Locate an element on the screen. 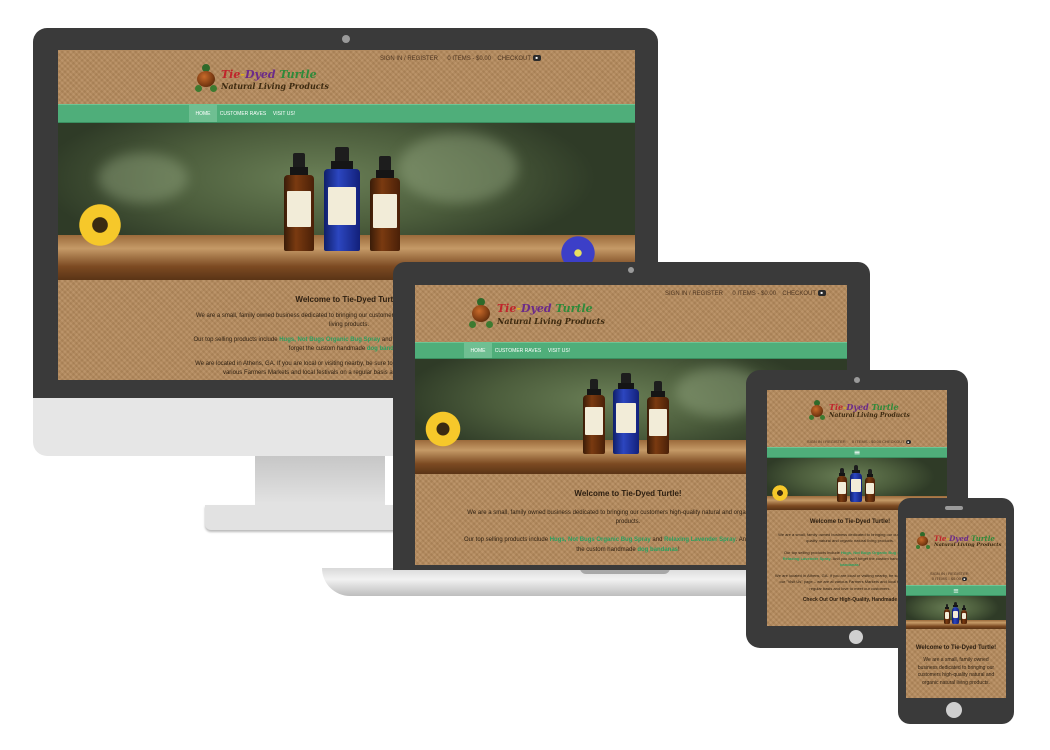 The height and width of the screenshot is (750, 1050). tablet-nav: ≡ is located at coordinates (857, 452).